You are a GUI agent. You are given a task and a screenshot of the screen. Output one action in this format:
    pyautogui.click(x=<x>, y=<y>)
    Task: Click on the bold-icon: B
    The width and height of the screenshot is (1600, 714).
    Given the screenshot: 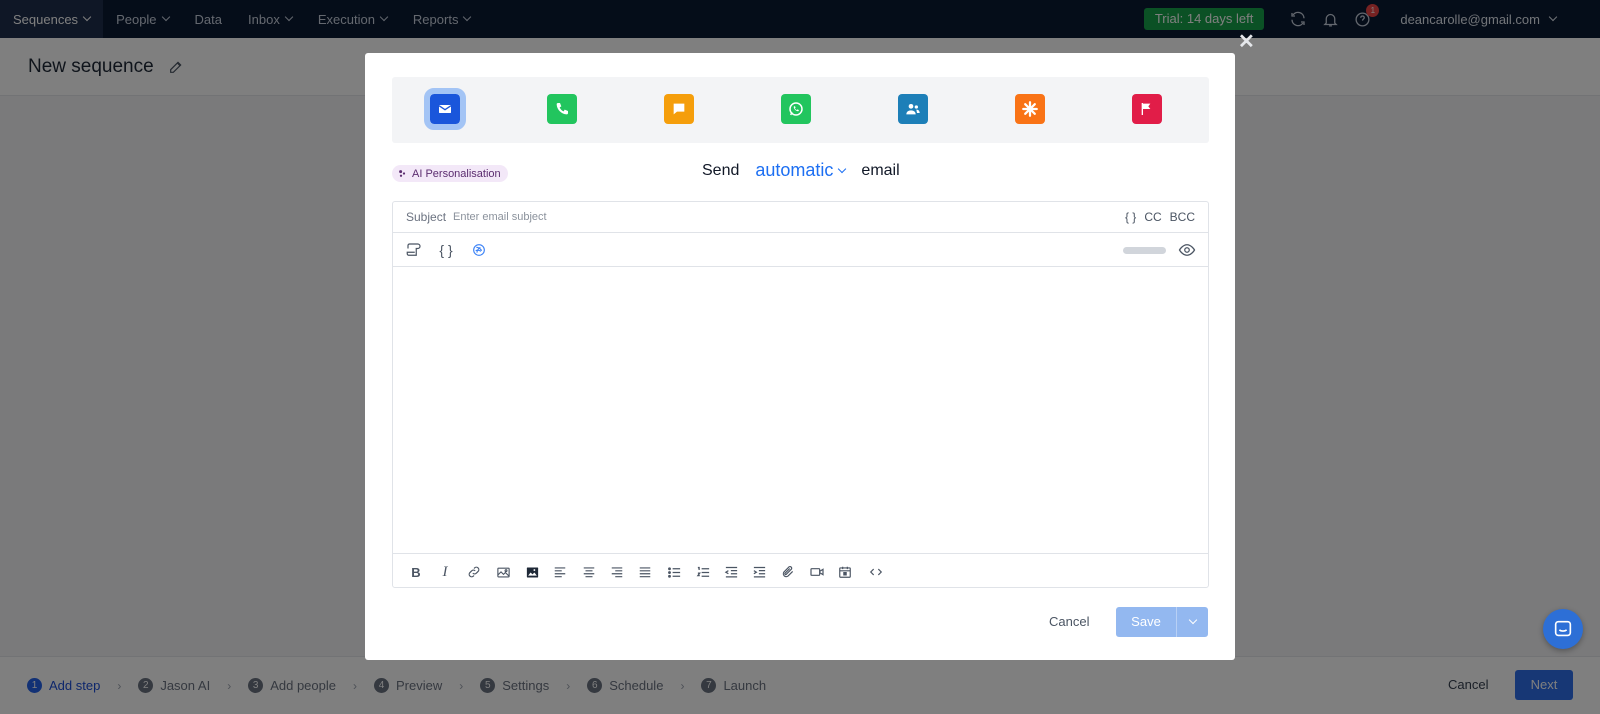 What is the action you would take?
    pyautogui.click(x=416, y=572)
    